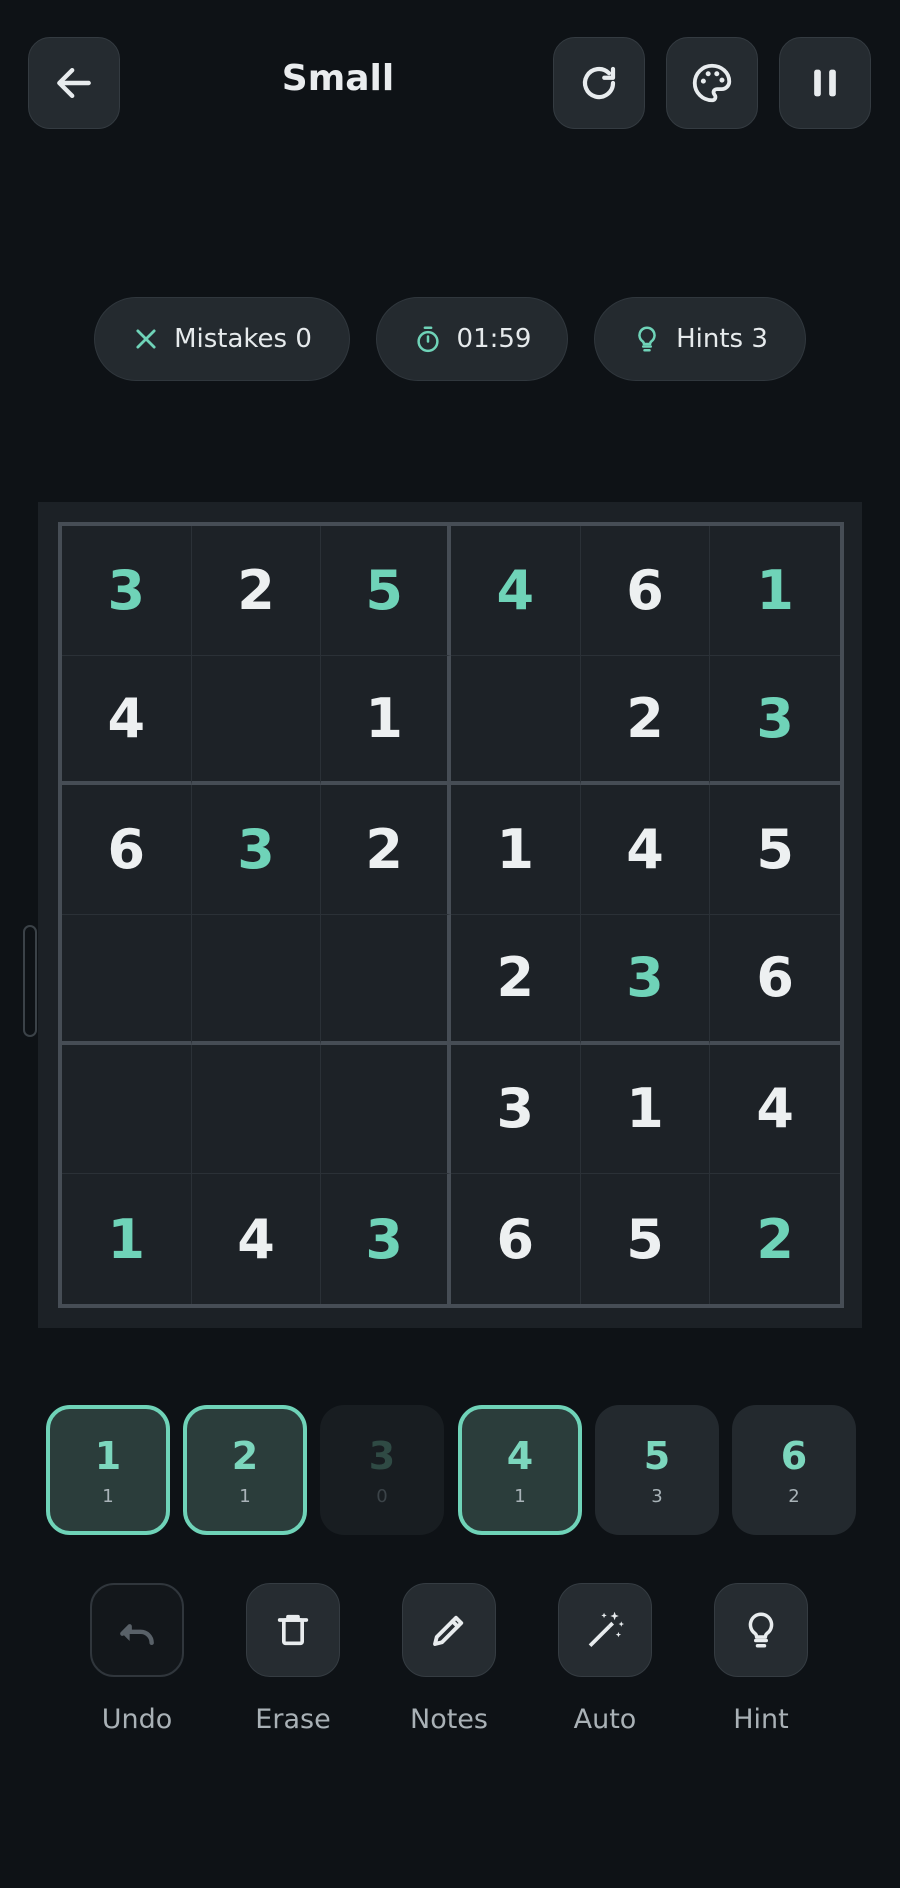 This screenshot has width=900, height=1888. I want to click on pause-button, so click(825, 83).